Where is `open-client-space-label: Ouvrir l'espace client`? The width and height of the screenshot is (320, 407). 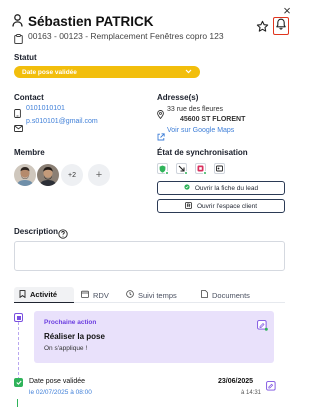 open-client-space-label: Ouvrir l'espace client is located at coordinates (227, 206).